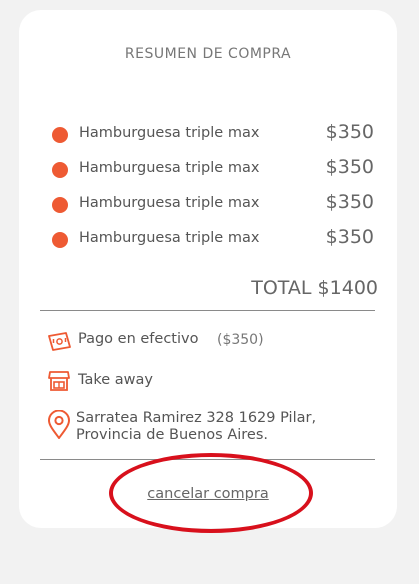 Image resolution: width=419 pixels, height=584 pixels. Describe the element at coordinates (59, 426) in the screenshot. I see `location-pin-icon` at that location.